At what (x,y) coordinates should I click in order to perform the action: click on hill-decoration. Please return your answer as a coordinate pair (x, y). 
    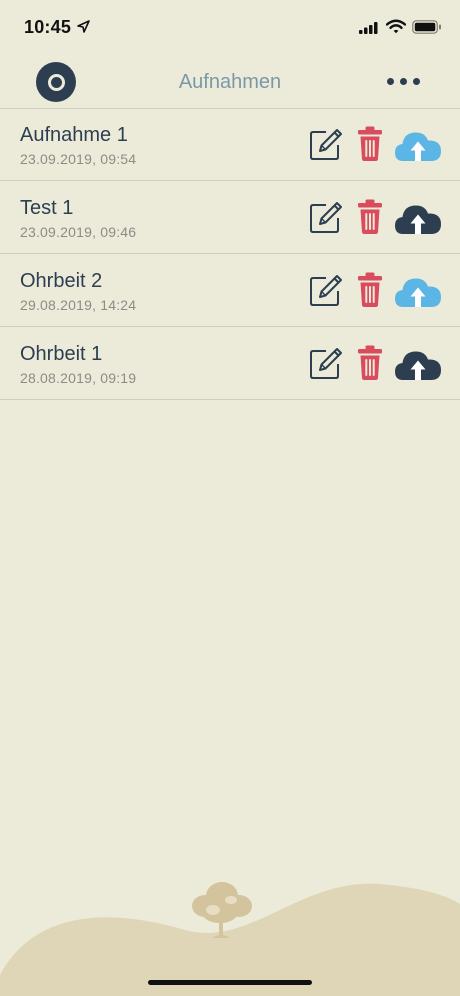
    Looking at the image, I should click on (230, 939).